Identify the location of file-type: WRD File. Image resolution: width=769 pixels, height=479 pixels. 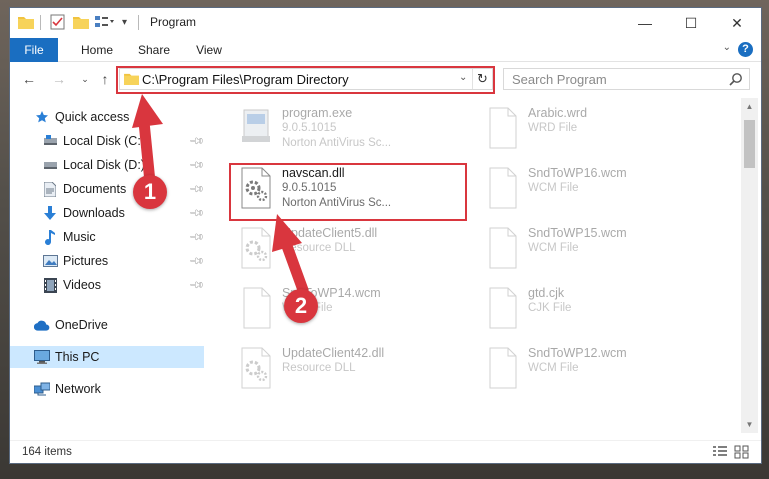
(553, 128).